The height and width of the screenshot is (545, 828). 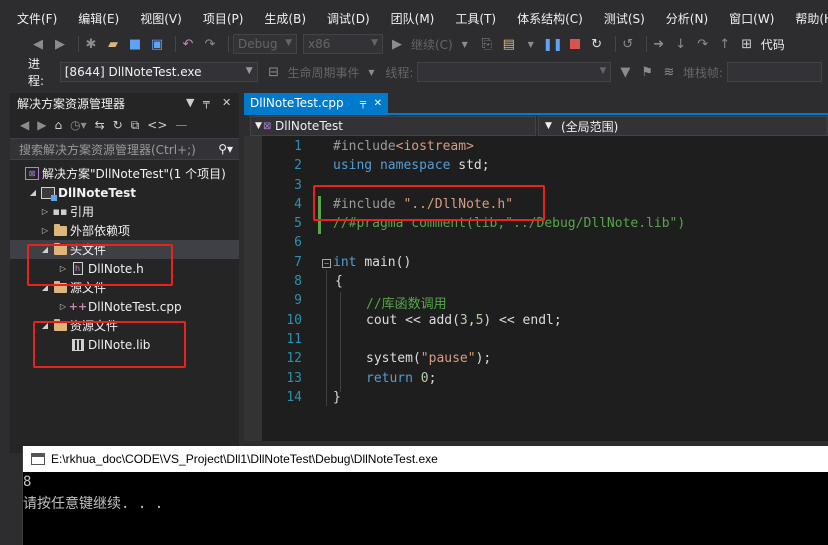 I want to click on tree-item-solution: ⊠ 解决方案"DllNoteTest"(1 个项目), so click(x=124, y=173).